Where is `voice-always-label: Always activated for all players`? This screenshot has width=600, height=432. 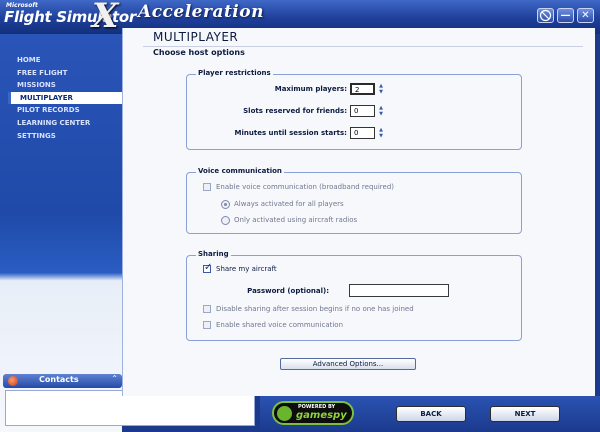
voice-always-label: Always activated for all players is located at coordinates (289, 204).